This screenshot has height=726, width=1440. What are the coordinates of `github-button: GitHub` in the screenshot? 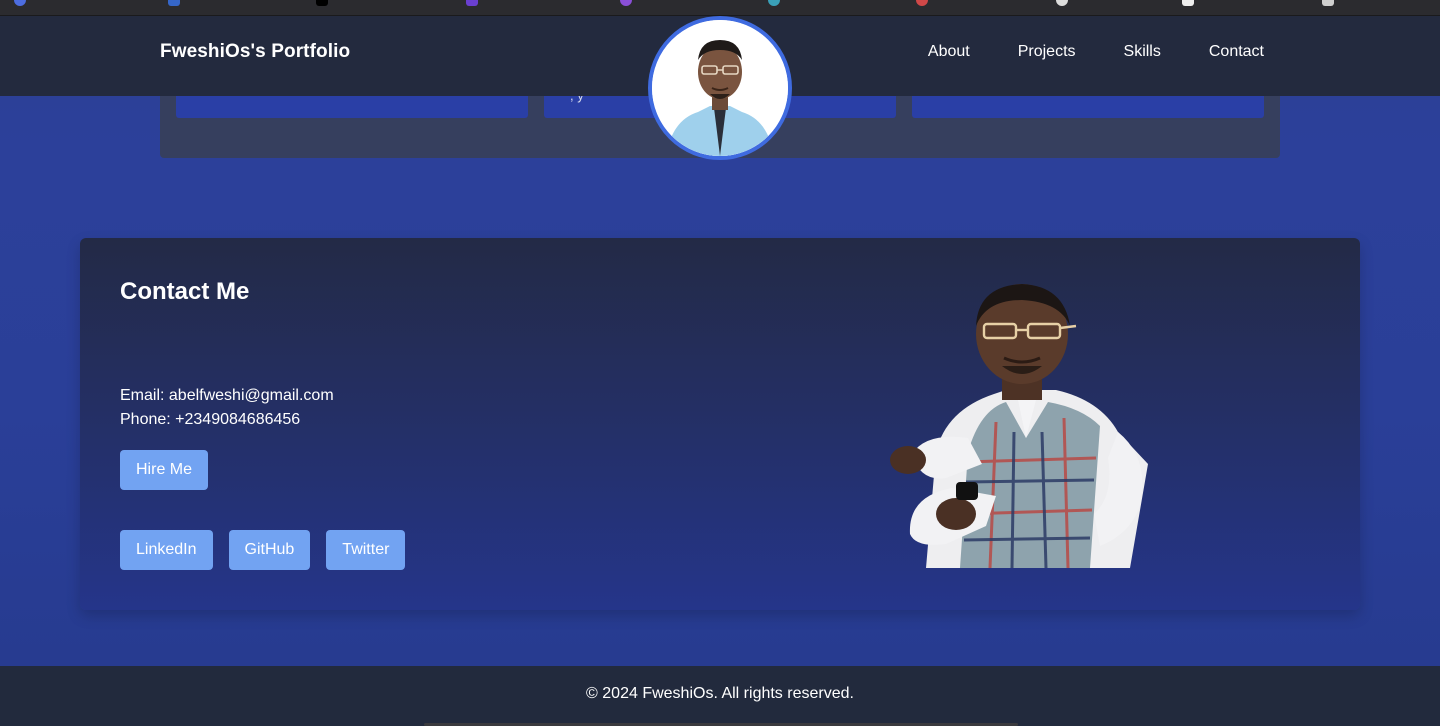 It's located at (269, 550).